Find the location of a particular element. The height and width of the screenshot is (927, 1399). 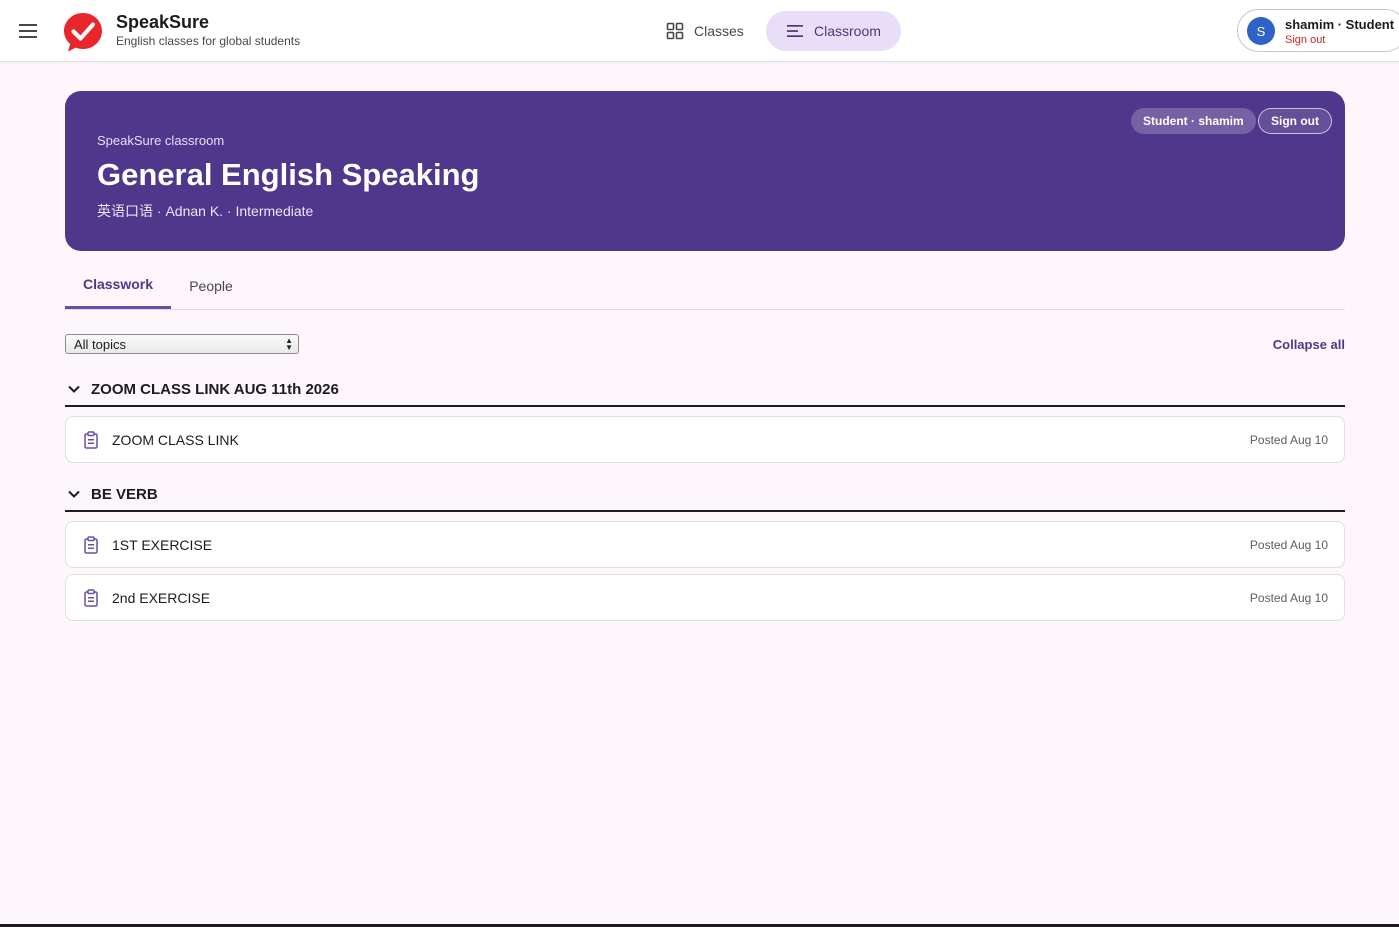

brand-name: SpeakSure is located at coordinates (163, 22).